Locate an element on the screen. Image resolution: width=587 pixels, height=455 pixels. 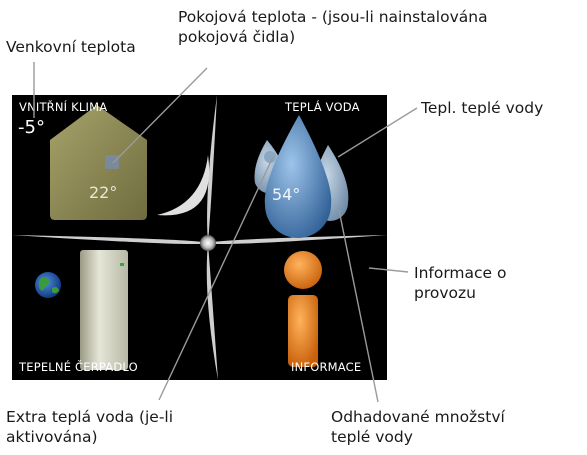
leader-estimated-hot-water is located at coordinates (358, 306).